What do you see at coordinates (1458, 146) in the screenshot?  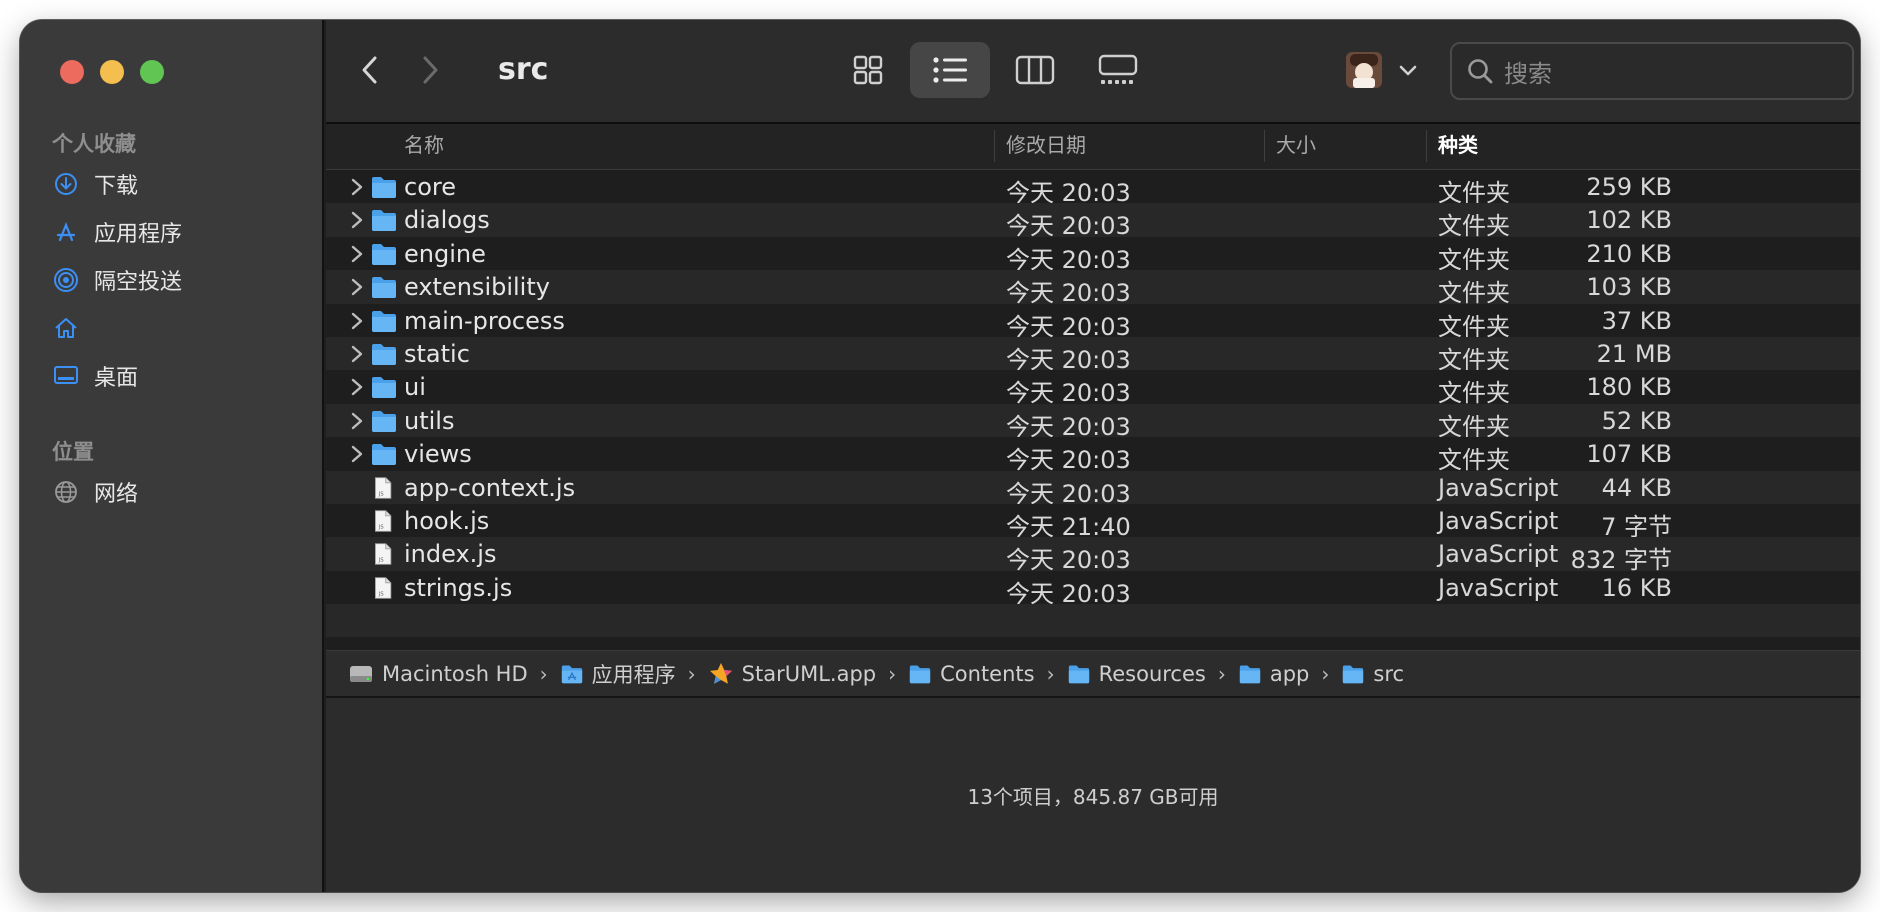 I see `column-header-kind: 种类` at bounding box center [1458, 146].